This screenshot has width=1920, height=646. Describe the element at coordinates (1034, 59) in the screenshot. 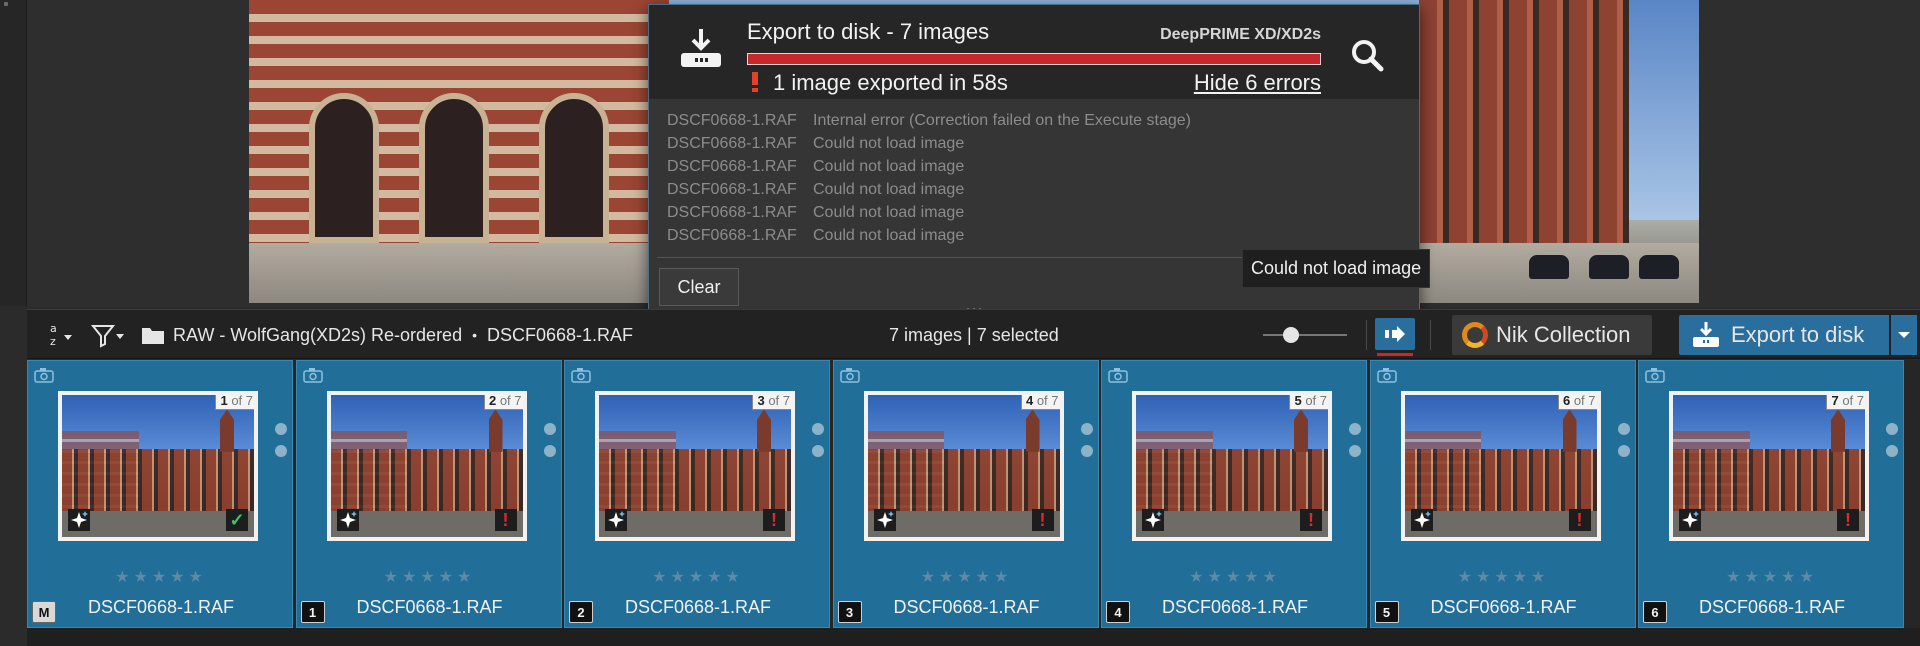

I see `export-progress-fill` at that location.